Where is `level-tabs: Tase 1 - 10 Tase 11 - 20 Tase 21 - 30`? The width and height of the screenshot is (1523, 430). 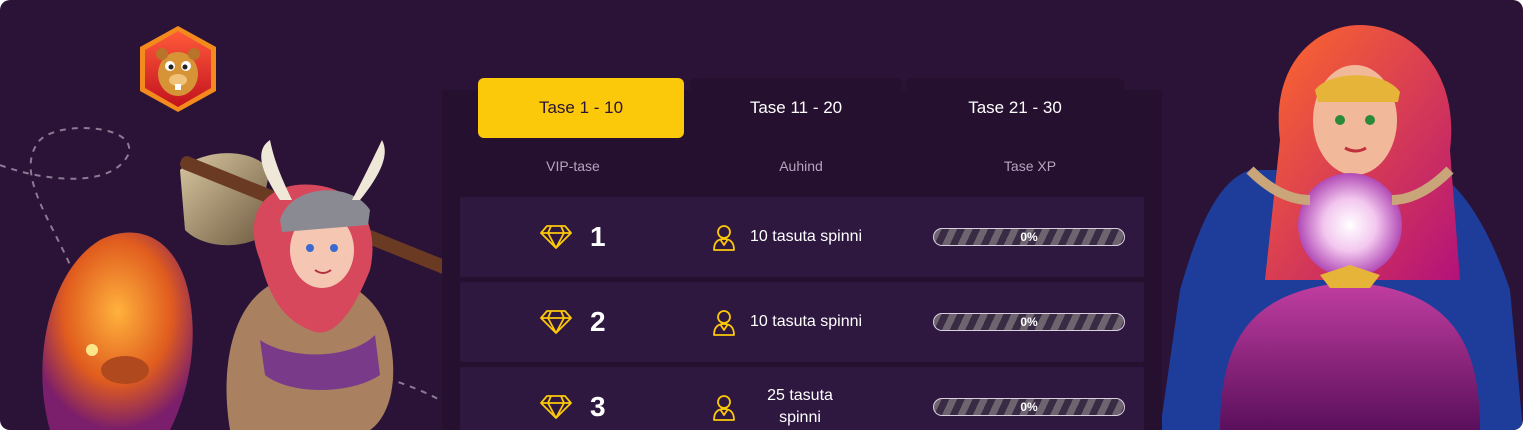
level-tabs: Tase 1 - 10 Tase 11 - 20 Tase 21 - 30 is located at coordinates (802, 108).